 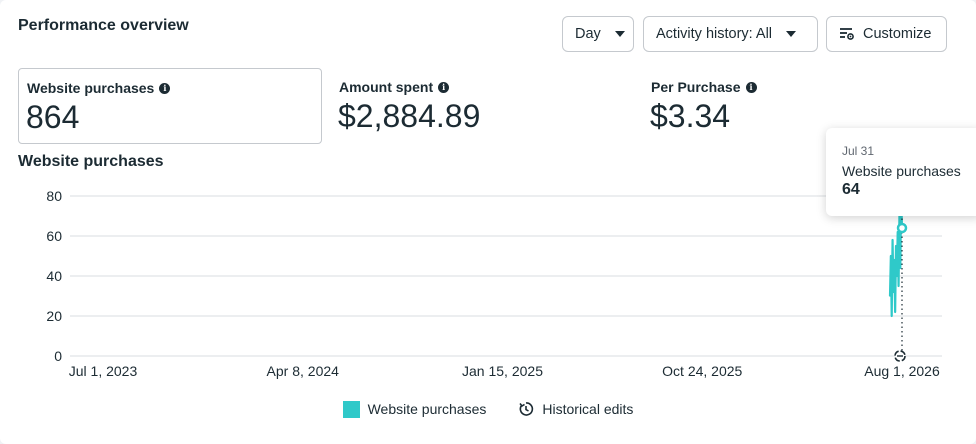 I want to click on metric-value: $3.34, so click(x=690, y=116).